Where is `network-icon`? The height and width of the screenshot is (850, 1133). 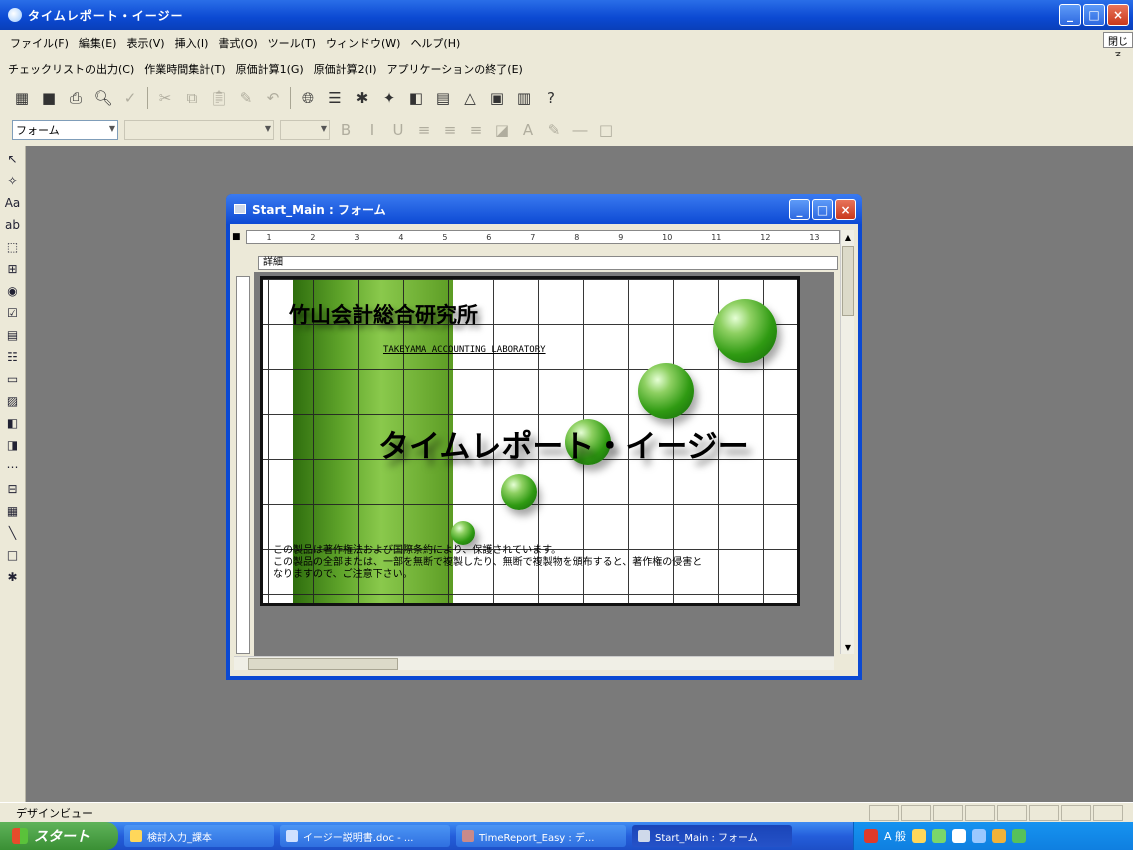
network-icon is located at coordinates (979, 836).